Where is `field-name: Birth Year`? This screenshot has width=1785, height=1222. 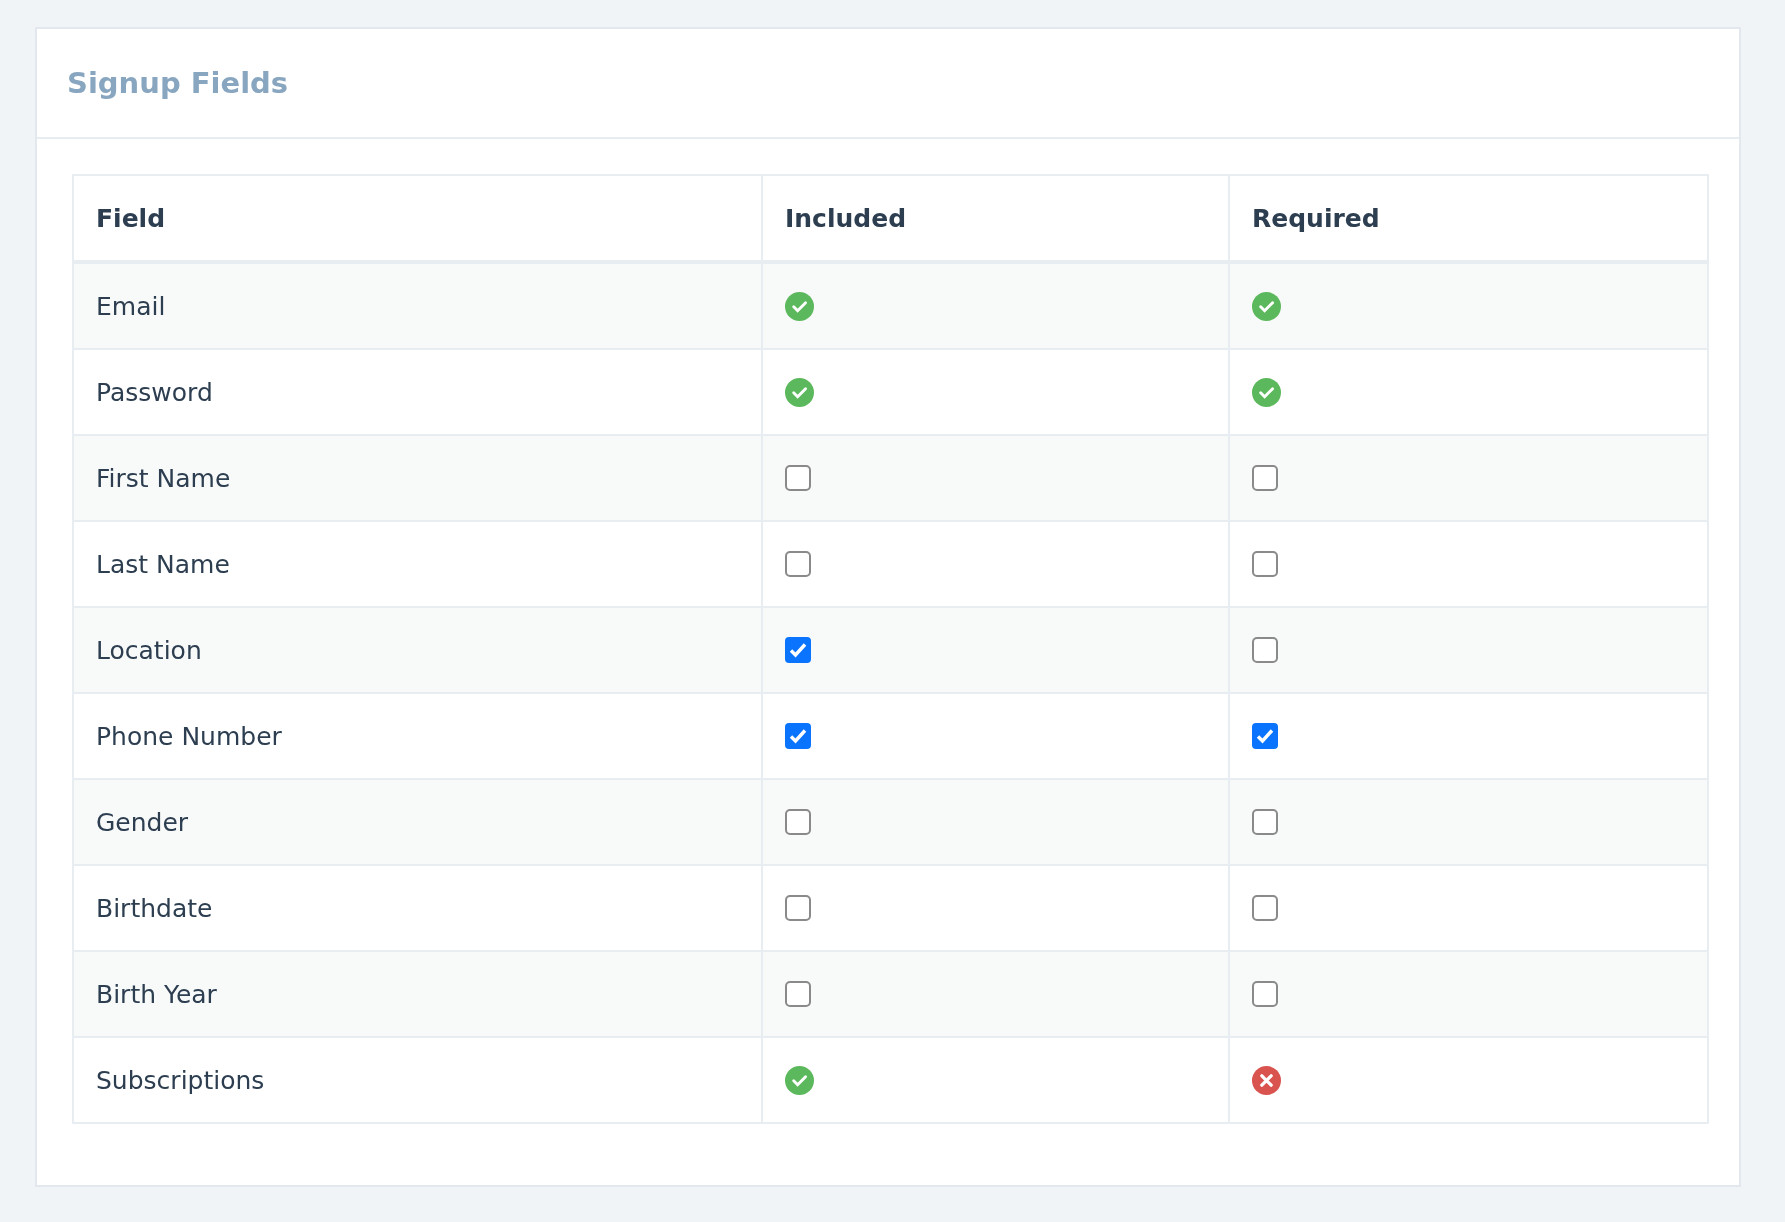
field-name: Birth Year is located at coordinates (156, 994).